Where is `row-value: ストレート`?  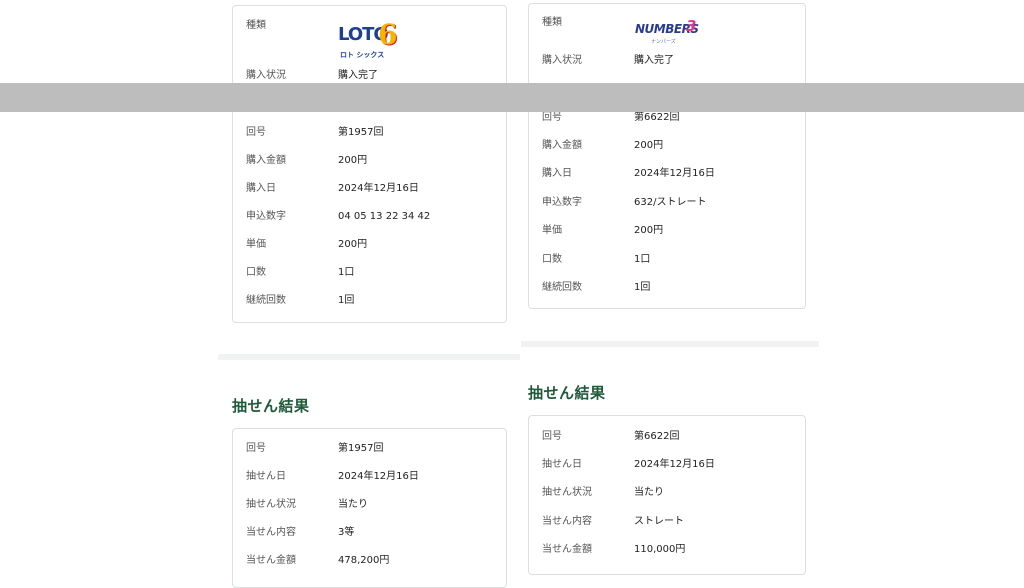 row-value: ストレート is located at coordinates (659, 521).